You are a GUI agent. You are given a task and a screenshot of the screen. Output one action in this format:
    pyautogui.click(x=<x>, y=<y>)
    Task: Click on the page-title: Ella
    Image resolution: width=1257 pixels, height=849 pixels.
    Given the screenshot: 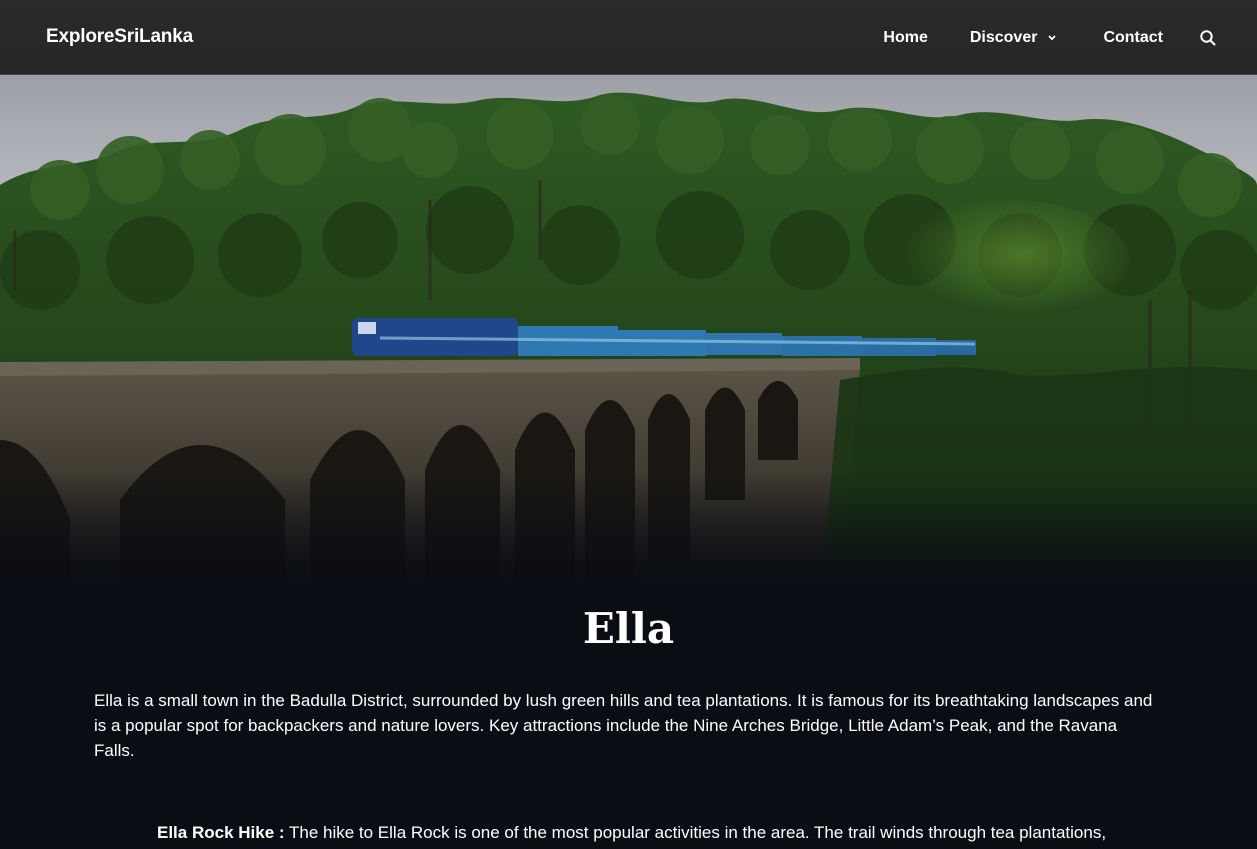 What is the action you would take?
    pyautogui.click(x=628, y=628)
    